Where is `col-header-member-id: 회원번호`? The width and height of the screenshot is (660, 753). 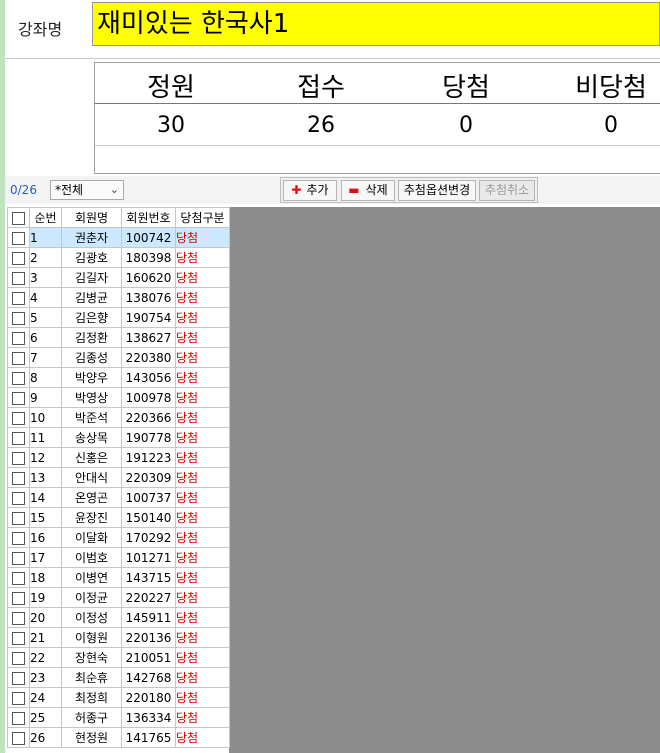 col-header-member-id: 회원번호 is located at coordinates (148, 217).